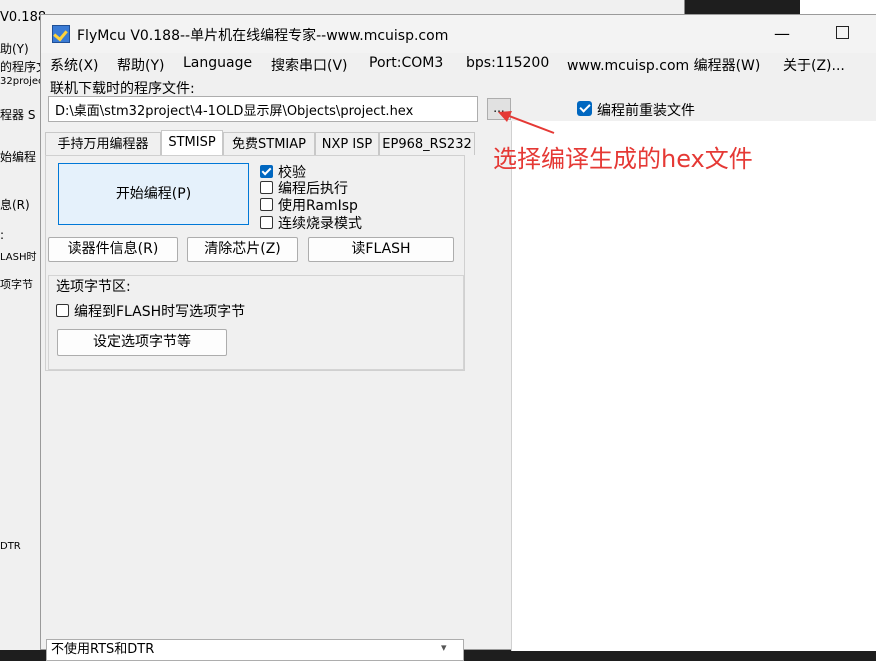  Describe the element at coordinates (153, 194) in the screenshot. I see `start-programming-button: 开始编程(P)` at that location.